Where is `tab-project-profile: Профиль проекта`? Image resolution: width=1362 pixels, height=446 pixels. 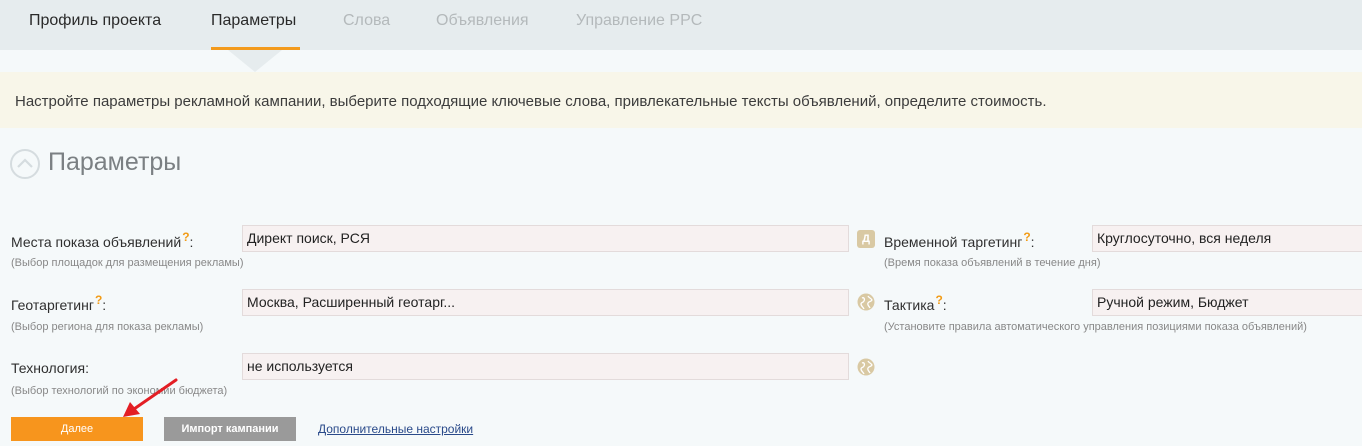
tab-project-profile: Профиль проекта is located at coordinates (95, 31).